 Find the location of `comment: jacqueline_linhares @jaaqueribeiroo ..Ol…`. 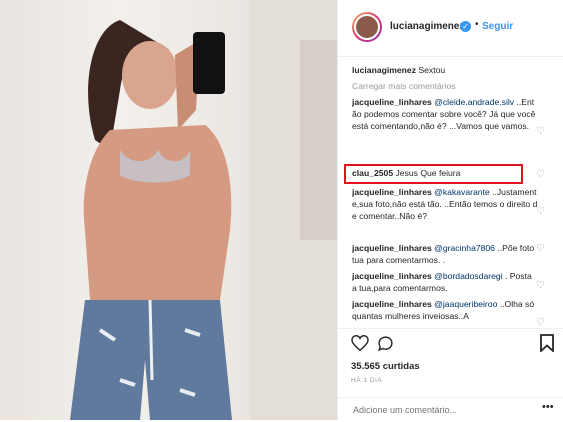

comment: jacqueline_linhares @jaaqueribeiroo ..Ol… is located at coordinates (450, 310).